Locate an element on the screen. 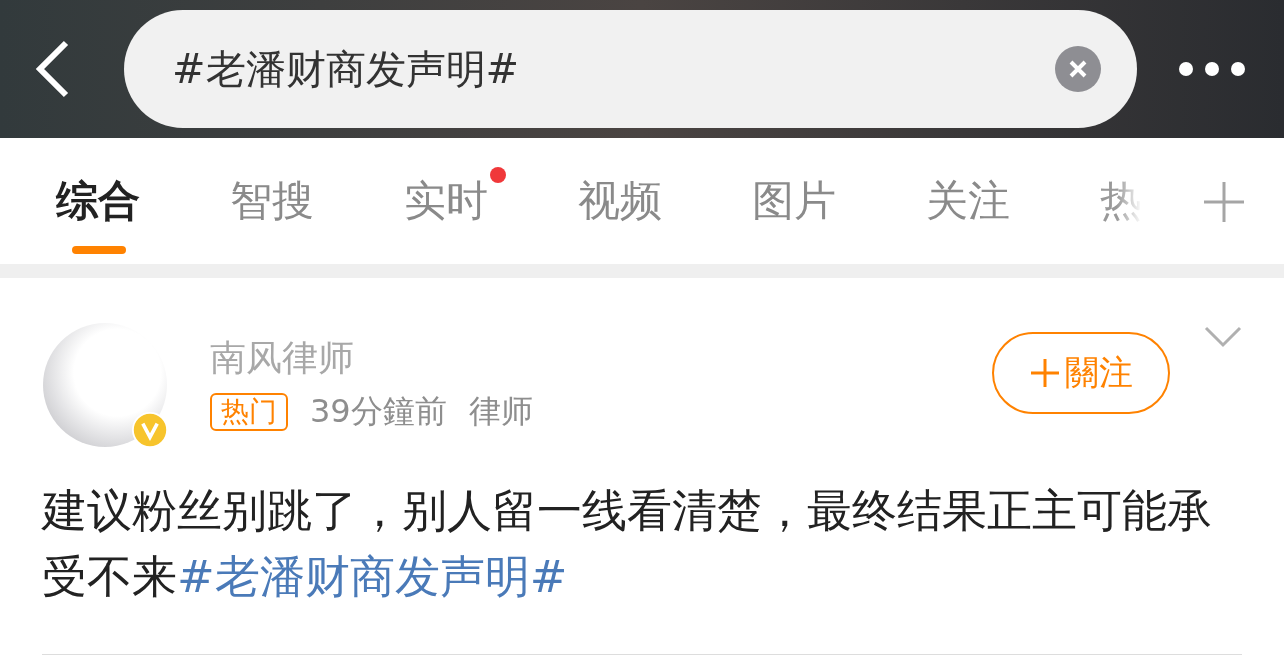  tab: 实时 is located at coordinates (471, 201).